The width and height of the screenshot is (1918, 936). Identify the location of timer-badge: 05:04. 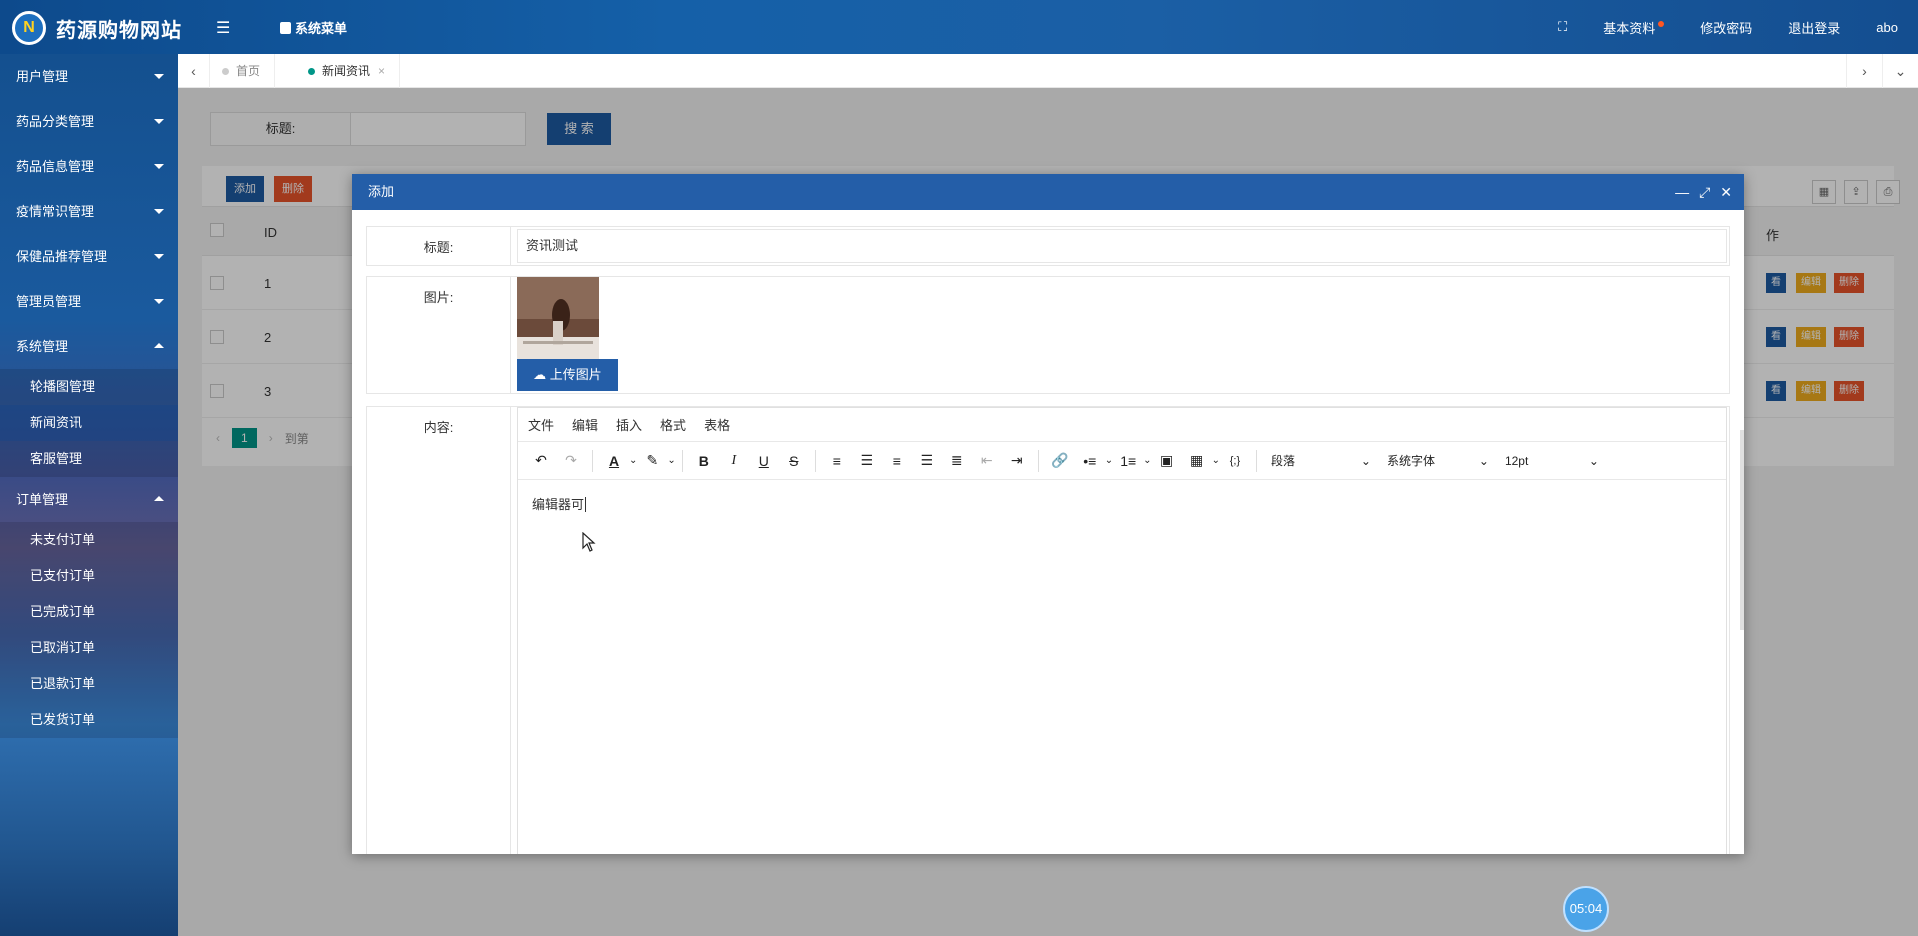
(1586, 909).